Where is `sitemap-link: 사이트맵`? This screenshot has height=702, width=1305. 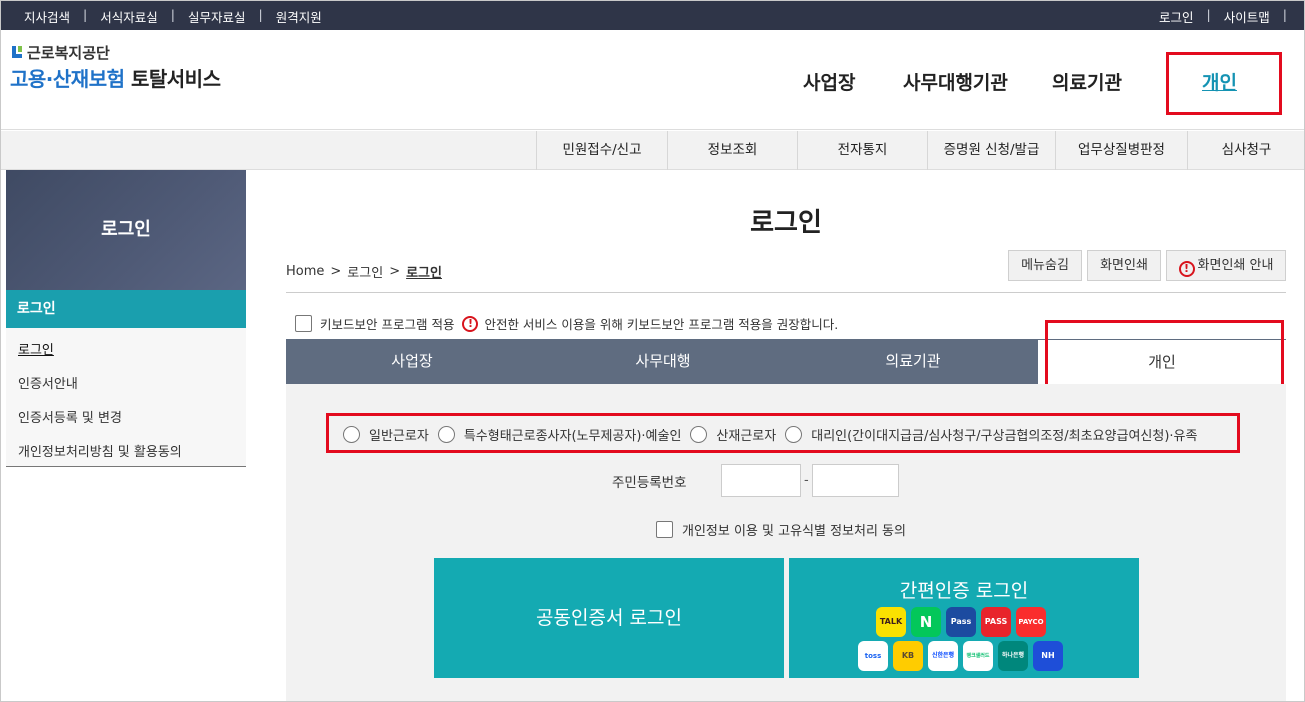 sitemap-link: 사이트맵 is located at coordinates (1247, 16).